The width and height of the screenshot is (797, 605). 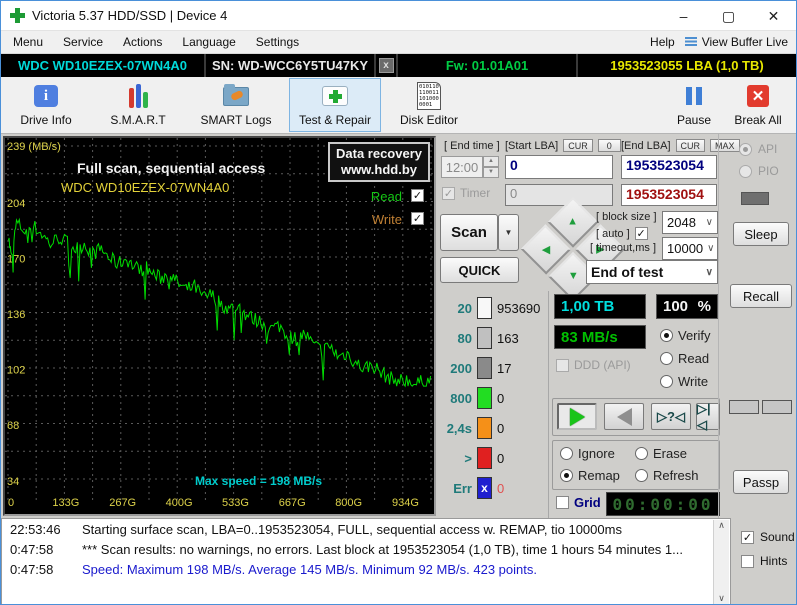 What do you see at coordinates (417, 218) in the screenshot?
I see `write-checkbox: ✓` at bounding box center [417, 218].